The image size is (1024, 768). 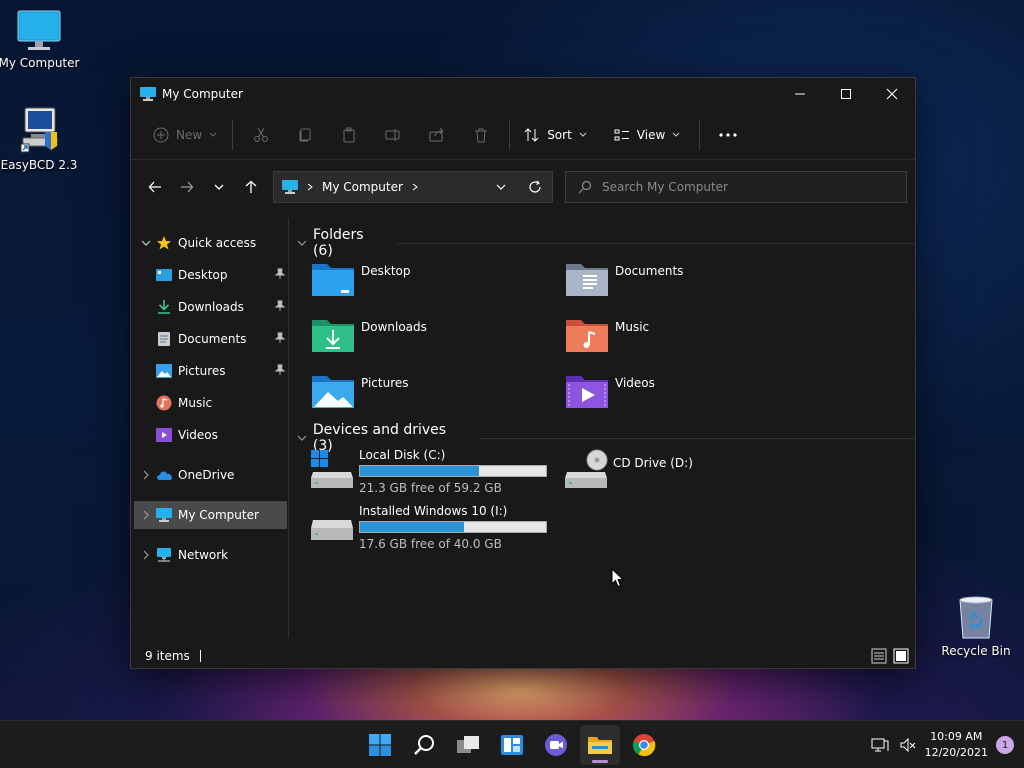 What do you see at coordinates (956, 745) in the screenshot?
I see `taskbar-clock: 10:09 AM 12/20/2021` at bounding box center [956, 745].